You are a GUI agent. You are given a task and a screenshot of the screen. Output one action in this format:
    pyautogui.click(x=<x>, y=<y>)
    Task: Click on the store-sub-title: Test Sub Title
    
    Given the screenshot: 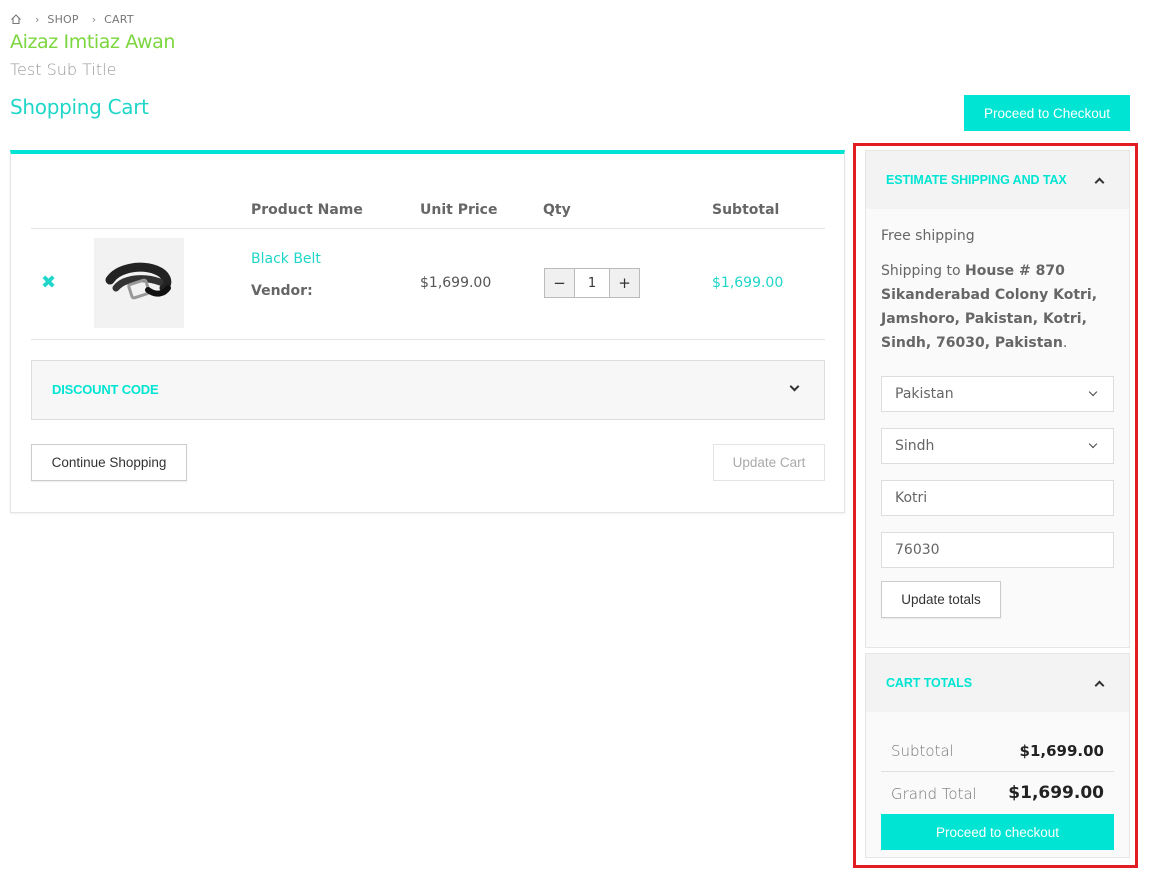 What is the action you would take?
    pyautogui.click(x=63, y=69)
    